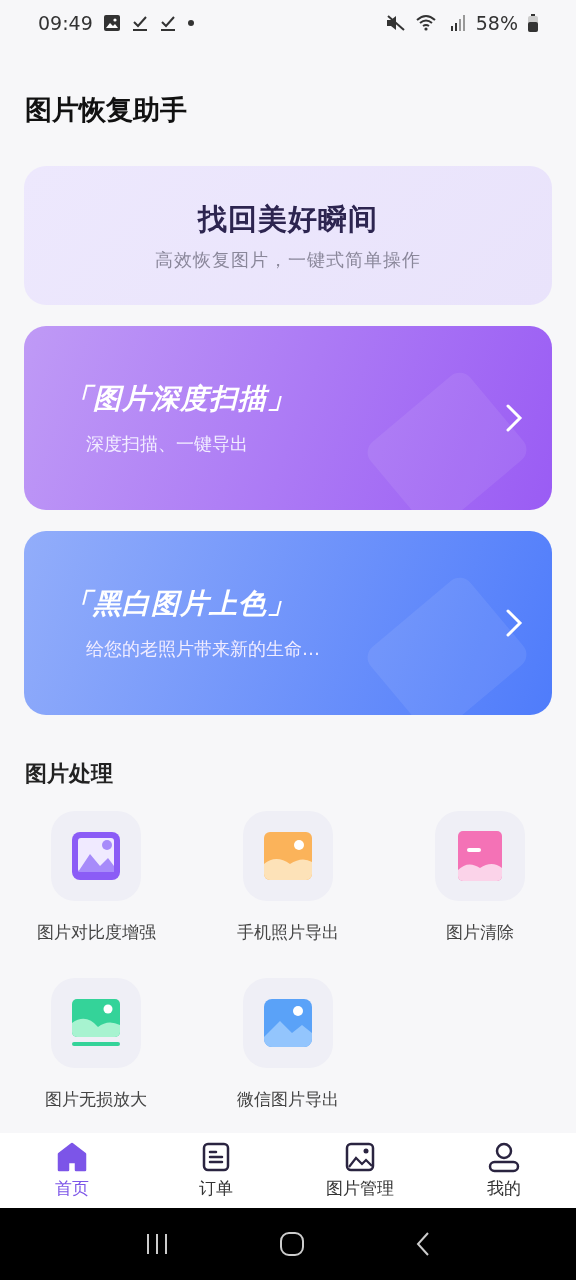 The width and height of the screenshot is (576, 1280). Describe the element at coordinates (190, 23) in the screenshot. I see `dot-icon` at that location.